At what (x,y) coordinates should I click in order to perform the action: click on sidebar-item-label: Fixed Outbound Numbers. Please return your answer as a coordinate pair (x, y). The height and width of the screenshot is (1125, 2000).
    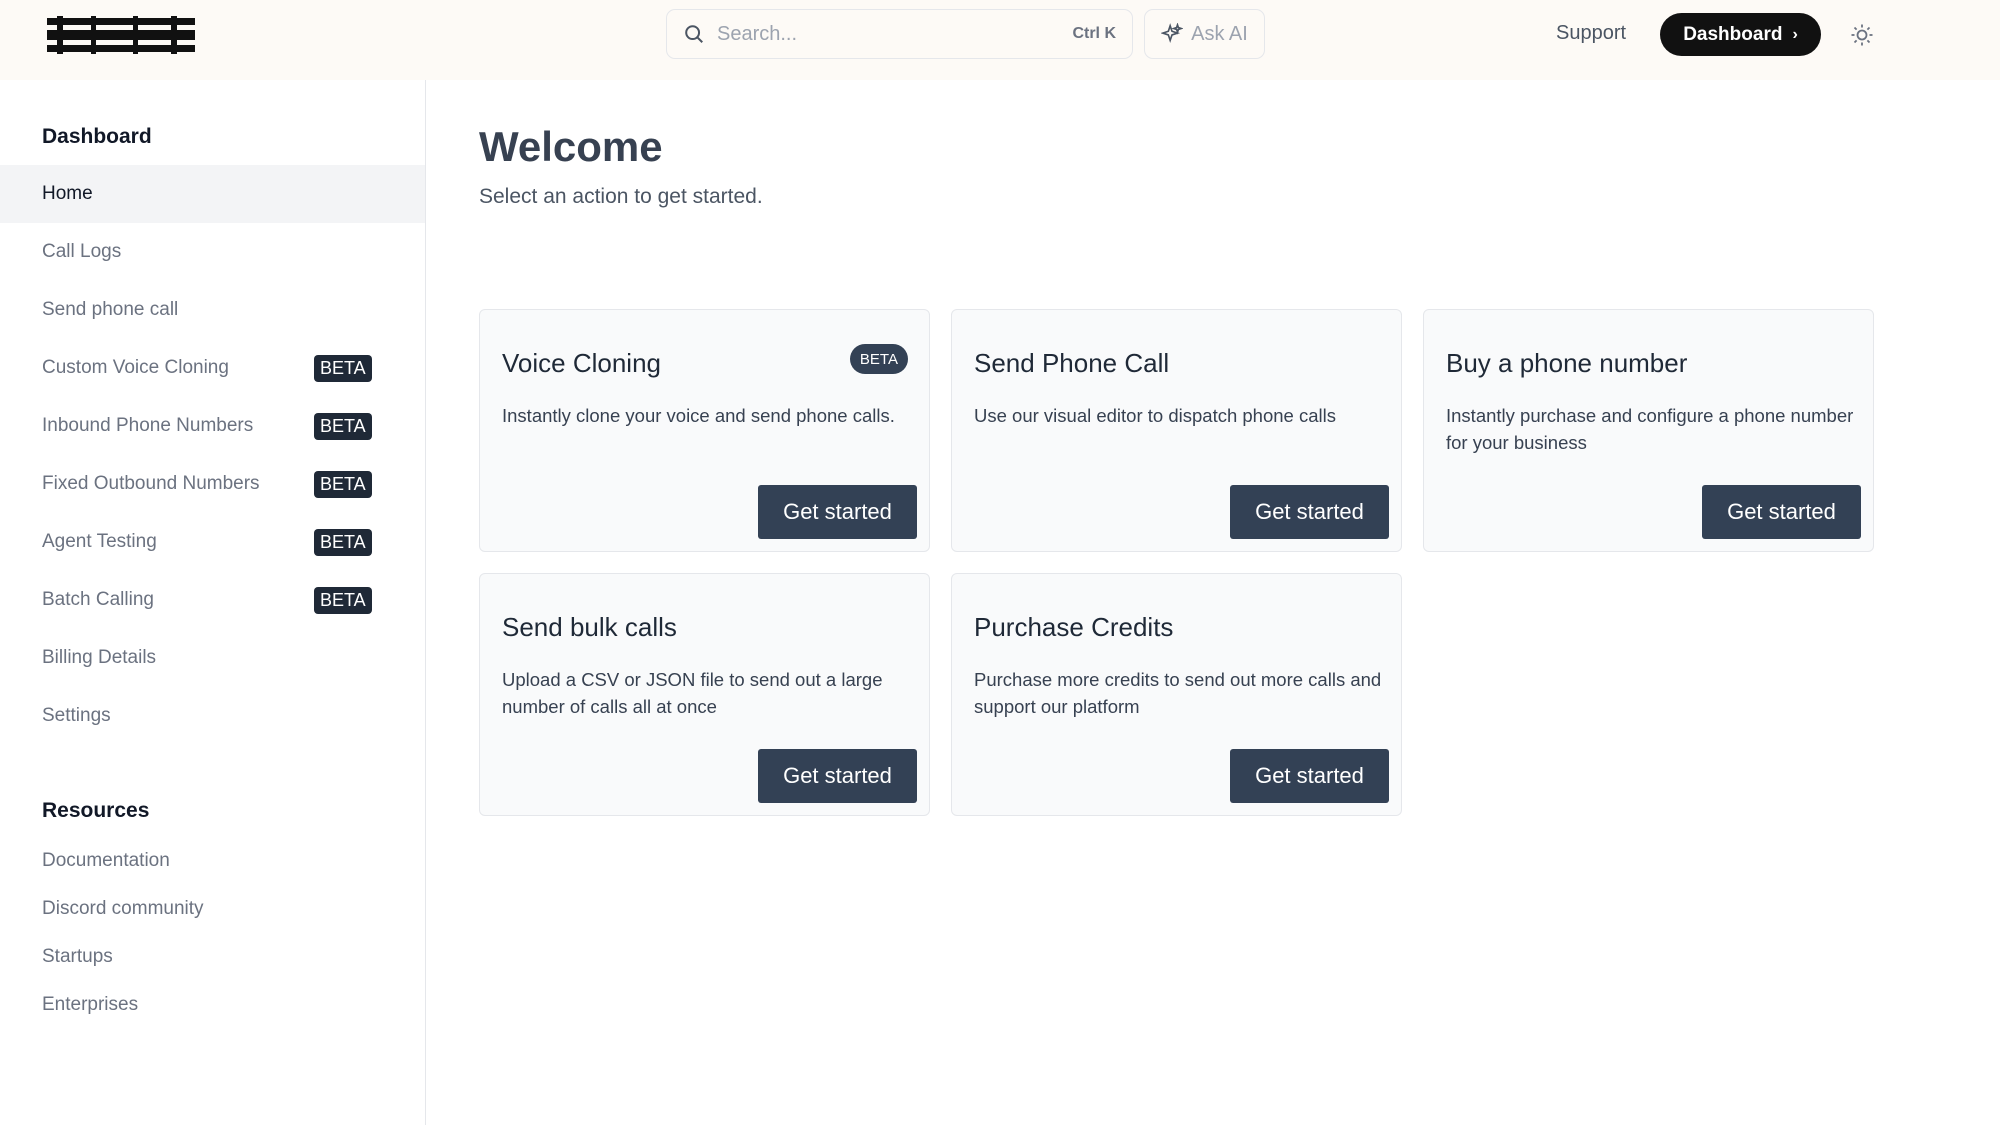
    Looking at the image, I should click on (151, 484).